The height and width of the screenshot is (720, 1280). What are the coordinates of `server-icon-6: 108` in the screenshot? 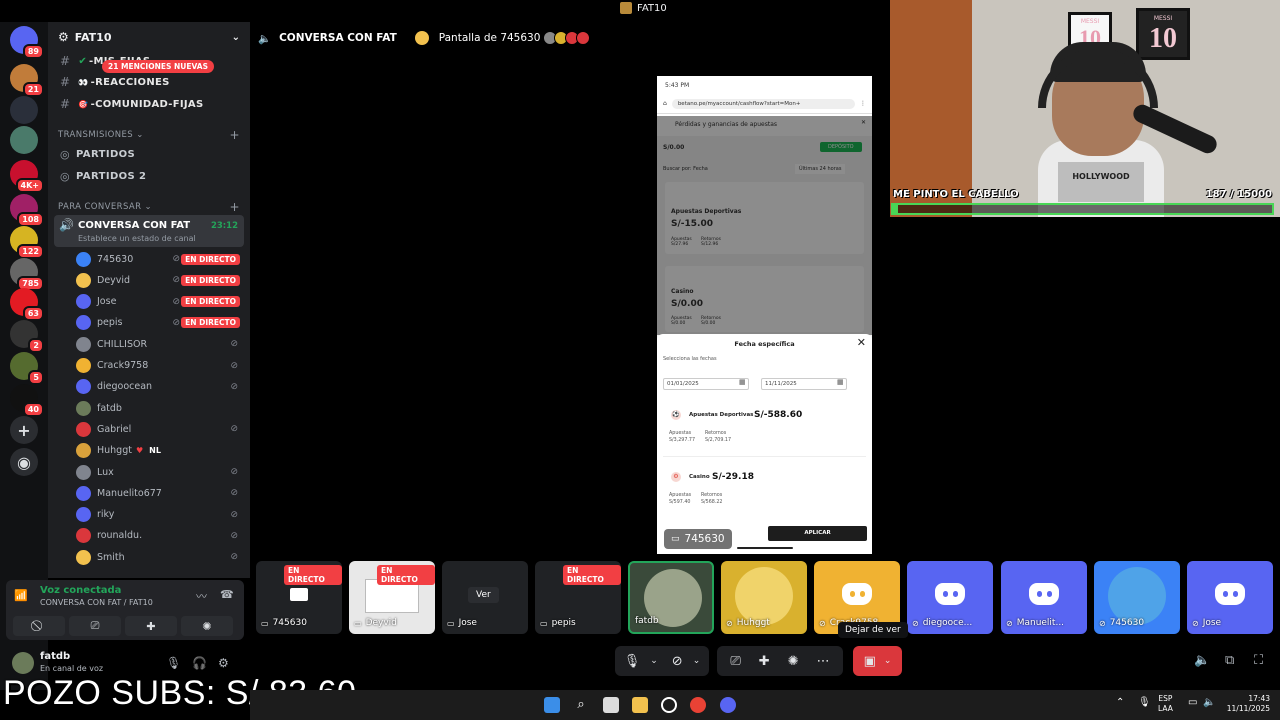 It's located at (27, 210).